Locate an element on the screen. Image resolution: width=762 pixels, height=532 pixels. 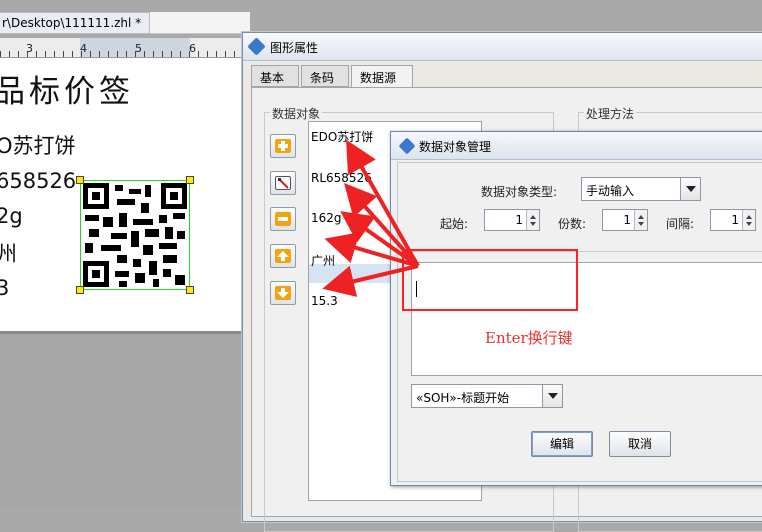
data-object-type-label: 数据对象类型: is located at coordinates (519, 192).